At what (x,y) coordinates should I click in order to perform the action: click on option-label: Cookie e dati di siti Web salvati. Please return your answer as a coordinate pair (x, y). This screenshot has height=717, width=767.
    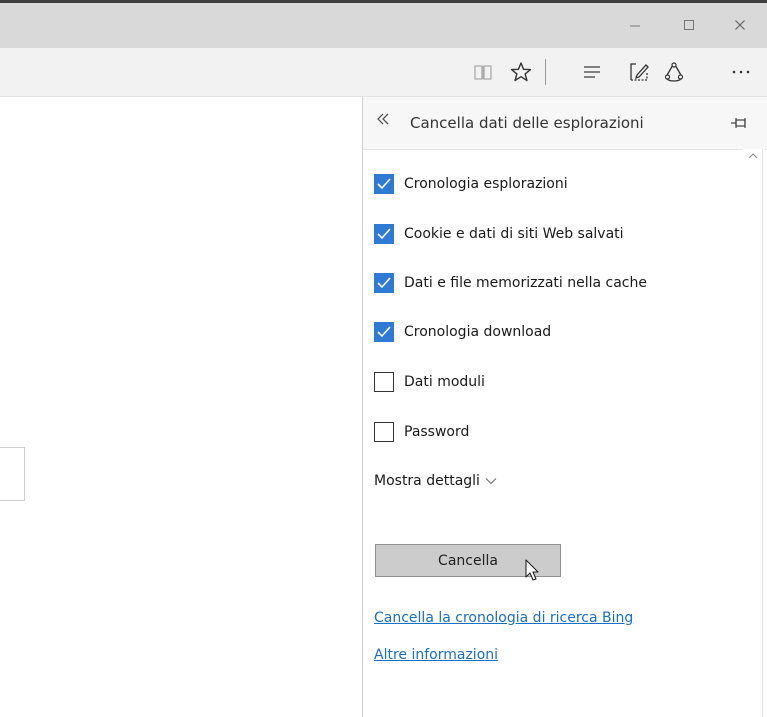
    Looking at the image, I should click on (514, 234).